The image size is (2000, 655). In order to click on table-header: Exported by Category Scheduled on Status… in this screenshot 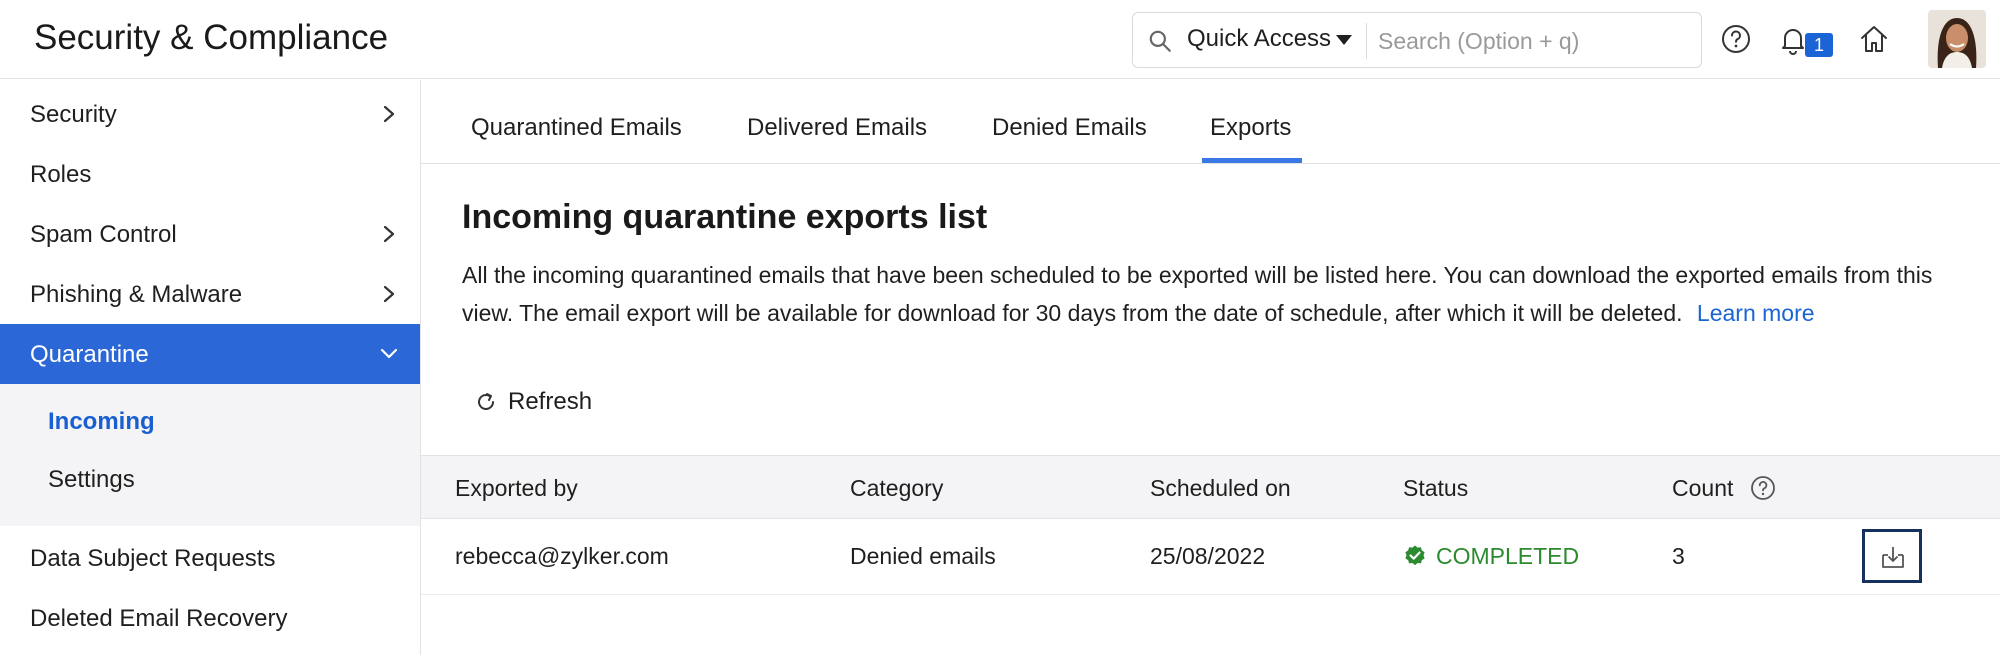, I will do `click(1210, 487)`.